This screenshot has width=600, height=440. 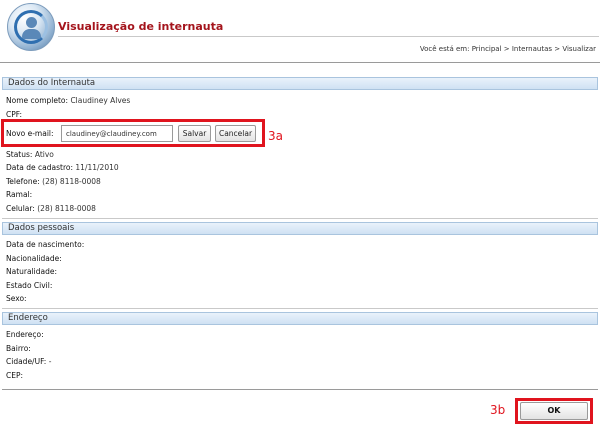 What do you see at coordinates (50, 361) in the screenshot?
I see `cidade-value: -` at bounding box center [50, 361].